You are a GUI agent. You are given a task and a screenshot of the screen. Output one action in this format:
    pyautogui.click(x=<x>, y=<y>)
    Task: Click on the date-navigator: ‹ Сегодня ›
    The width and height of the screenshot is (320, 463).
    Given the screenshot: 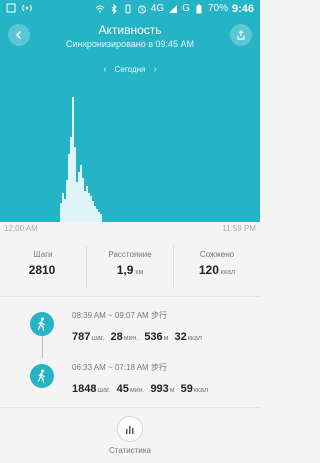 What is the action you would take?
    pyautogui.click(x=130, y=69)
    